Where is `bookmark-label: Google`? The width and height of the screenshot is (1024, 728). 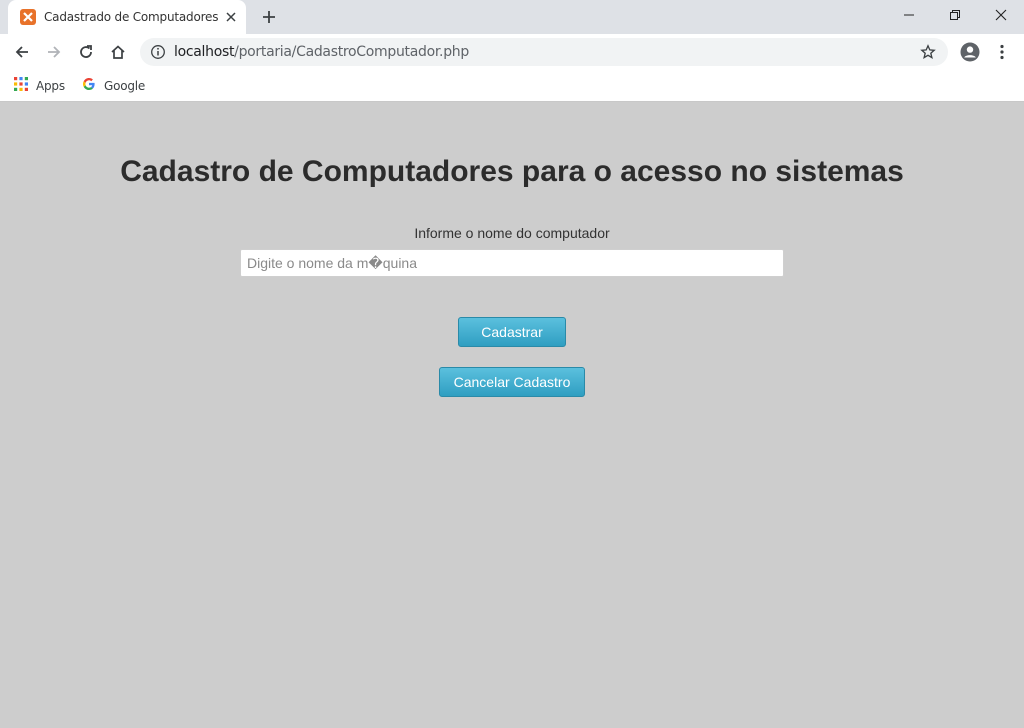 bookmark-label: Google is located at coordinates (125, 86).